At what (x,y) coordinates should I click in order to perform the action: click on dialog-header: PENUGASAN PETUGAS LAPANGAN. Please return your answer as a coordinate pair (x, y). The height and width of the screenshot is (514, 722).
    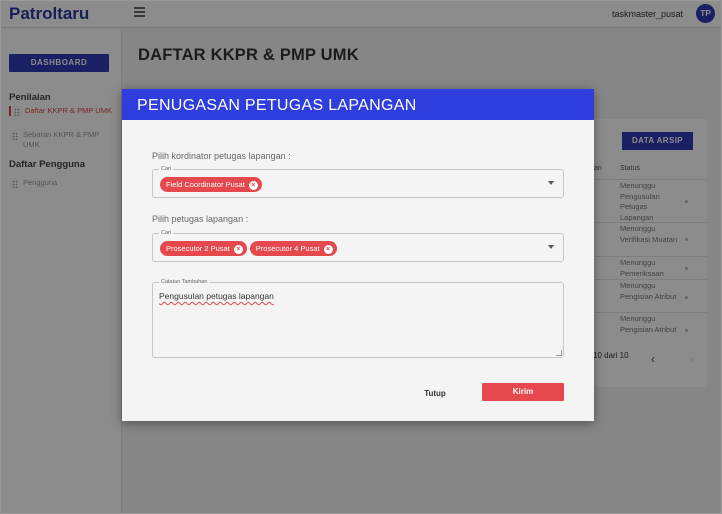
    Looking at the image, I should click on (358, 104).